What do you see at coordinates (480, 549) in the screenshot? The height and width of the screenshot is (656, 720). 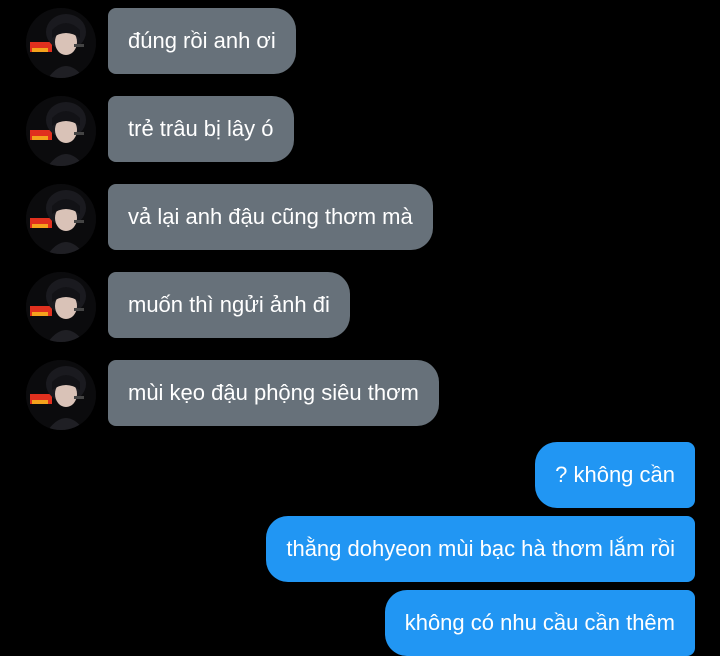 I see `message-bubble-outgoing: thằng dohyeon mùi bạc hà thơm lắm rồi` at bounding box center [480, 549].